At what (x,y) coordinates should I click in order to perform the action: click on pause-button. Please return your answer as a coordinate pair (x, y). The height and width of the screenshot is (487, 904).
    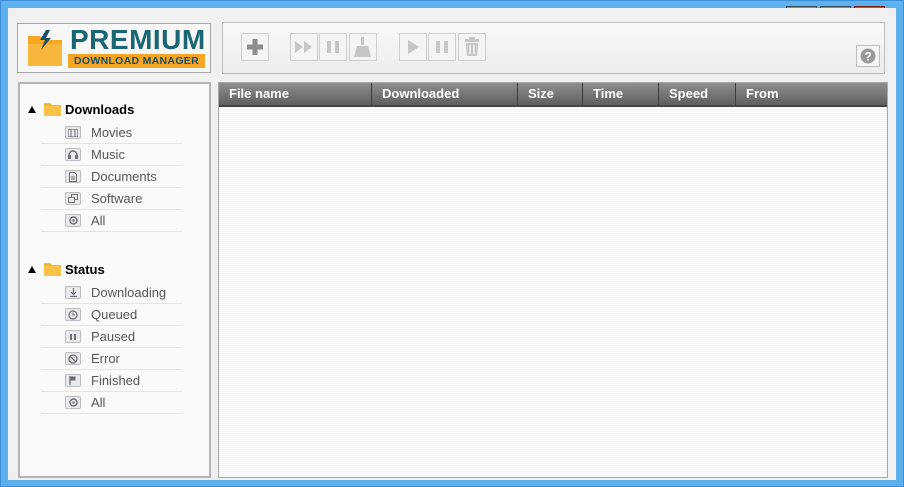
    Looking at the image, I should click on (442, 47).